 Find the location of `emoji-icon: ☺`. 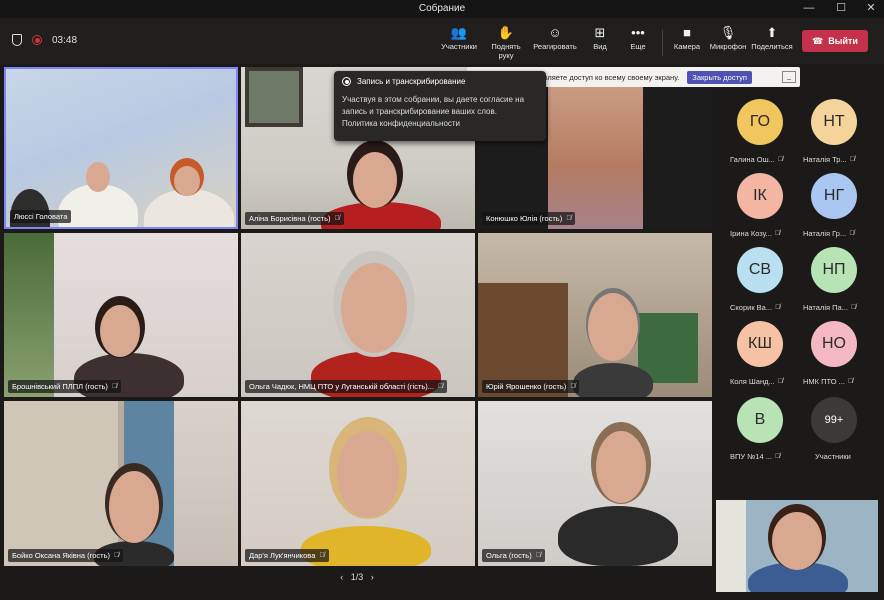

emoji-icon: ☺ is located at coordinates (555, 32).